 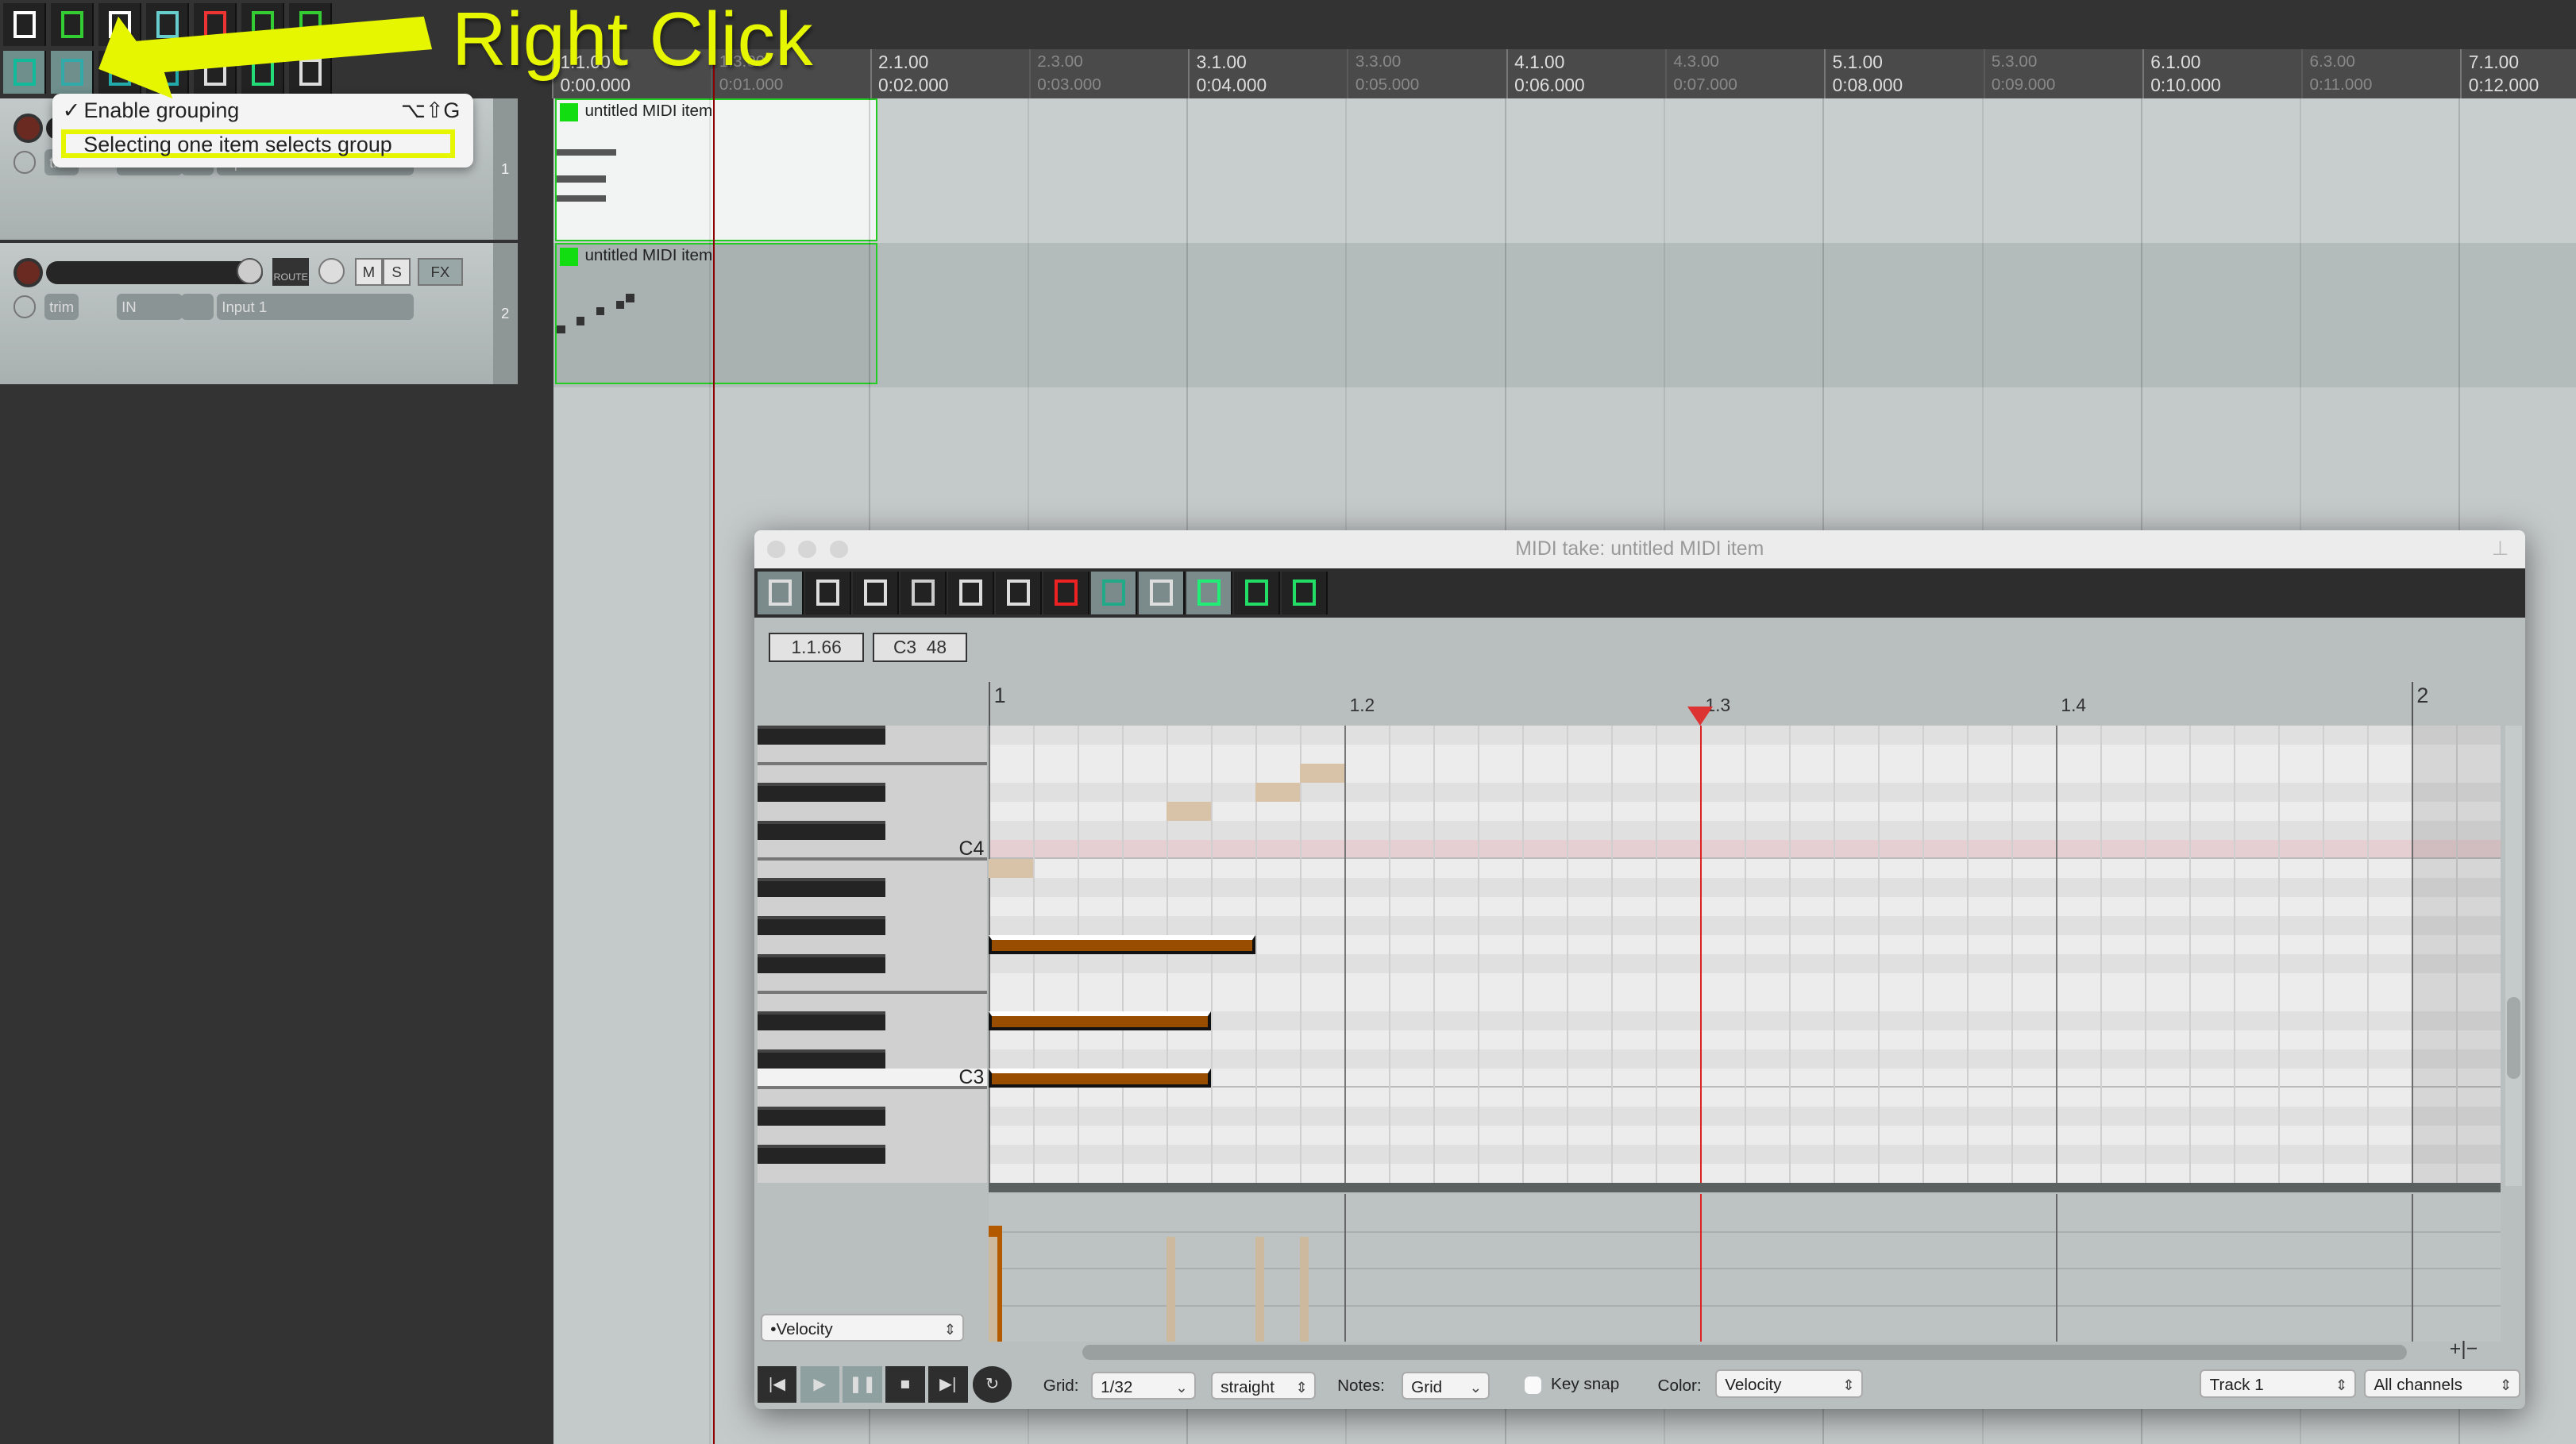 What do you see at coordinates (1445, 1386) in the screenshot?
I see `notes-select: Grid ⌄` at bounding box center [1445, 1386].